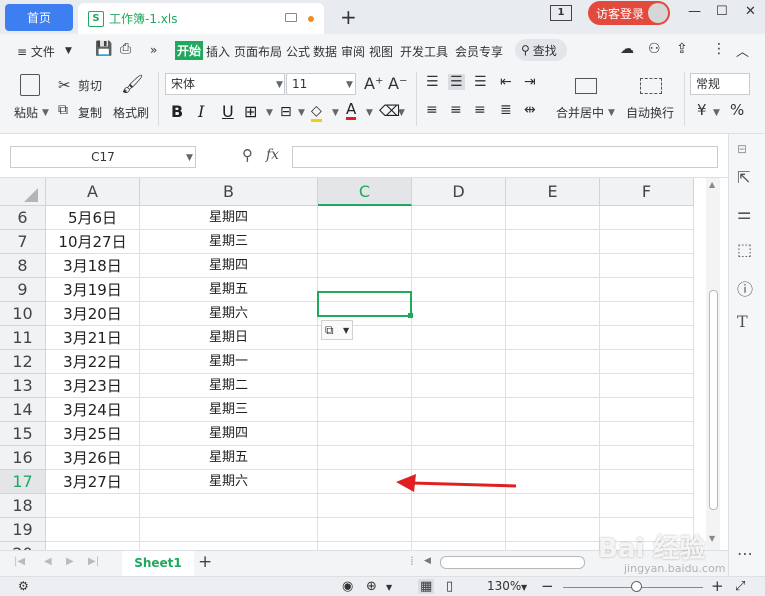  What do you see at coordinates (373, 83) in the screenshot?
I see `increase-font-icon: A⁺` at bounding box center [373, 83].